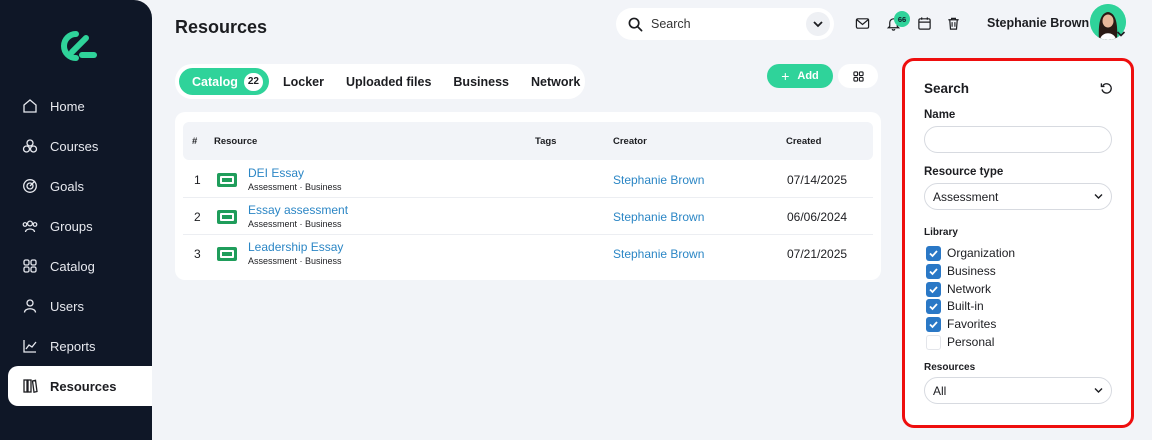  I want to click on resource-title-link: Leadership Essay, so click(295, 247).